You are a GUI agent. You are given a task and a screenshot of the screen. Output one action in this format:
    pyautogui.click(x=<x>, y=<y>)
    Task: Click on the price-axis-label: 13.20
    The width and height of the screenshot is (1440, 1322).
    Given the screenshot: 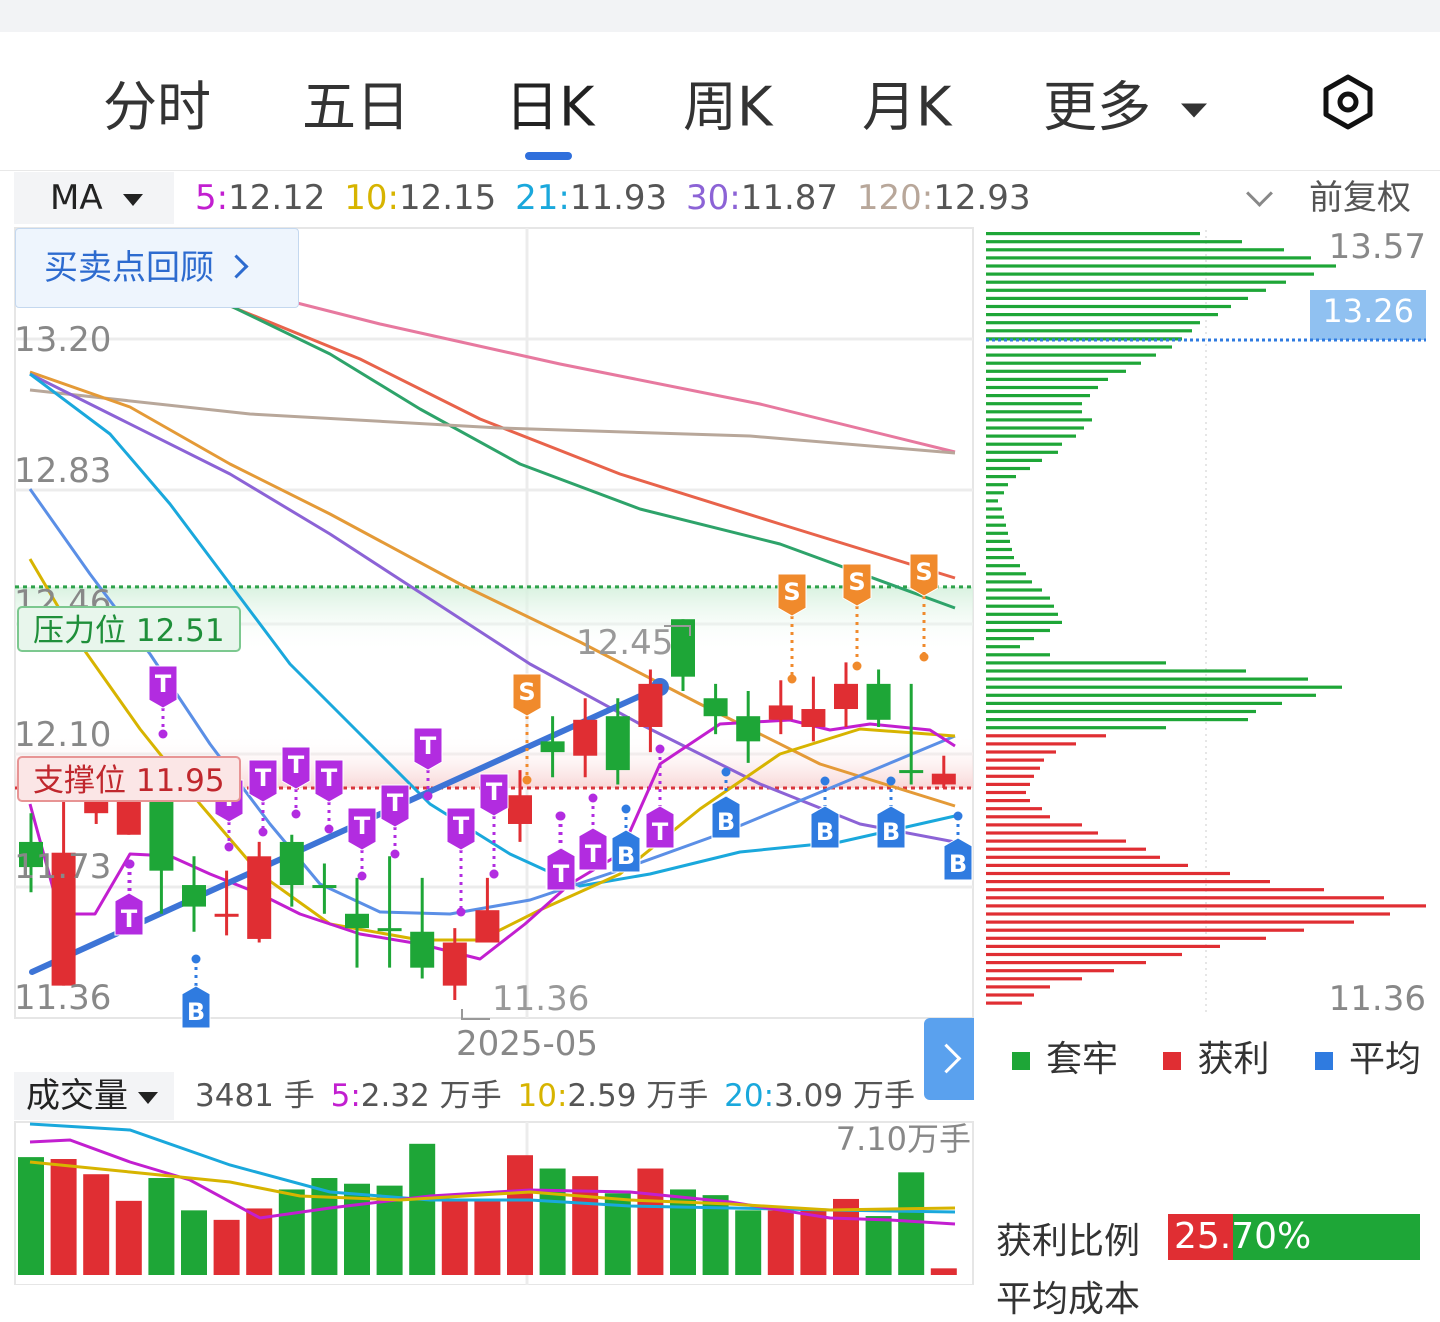 What is the action you would take?
    pyautogui.click(x=62, y=340)
    